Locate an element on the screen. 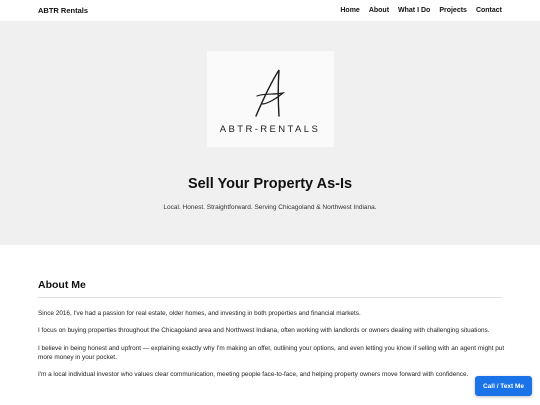  nav-what-i-do-link: What I Do is located at coordinates (414, 10).